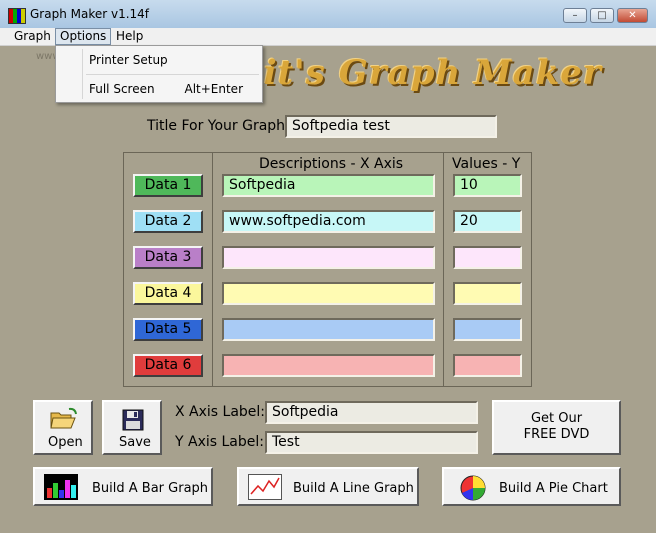 The image size is (656, 533). I want to click on data-1-button: Data 1, so click(168, 185).